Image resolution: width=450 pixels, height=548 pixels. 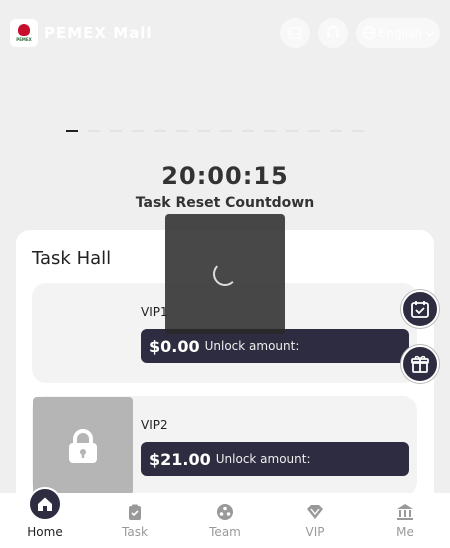 What do you see at coordinates (225, 33) in the screenshot?
I see `header: PEMEX PEMEX Mall English` at bounding box center [225, 33].